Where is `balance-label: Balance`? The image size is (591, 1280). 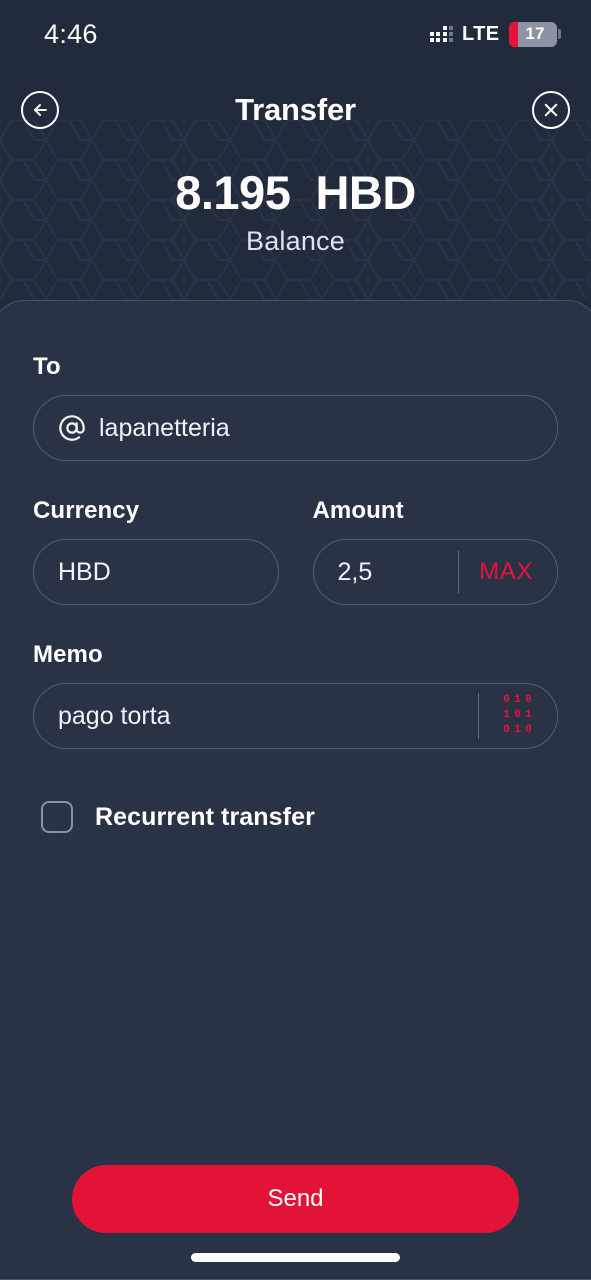
balance-label: Balance is located at coordinates (295, 241).